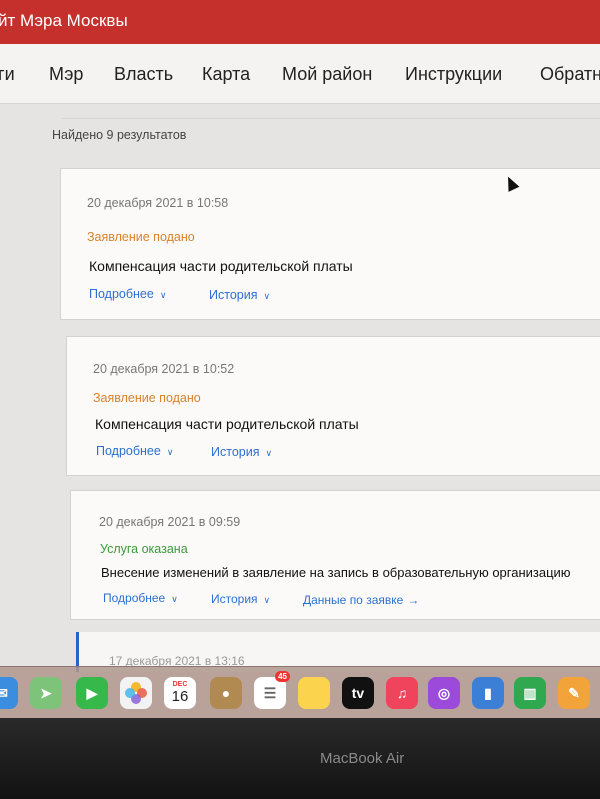  What do you see at coordinates (226, 74) in the screenshot?
I see `nav-item-map: Карта` at bounding box center [226, 74].